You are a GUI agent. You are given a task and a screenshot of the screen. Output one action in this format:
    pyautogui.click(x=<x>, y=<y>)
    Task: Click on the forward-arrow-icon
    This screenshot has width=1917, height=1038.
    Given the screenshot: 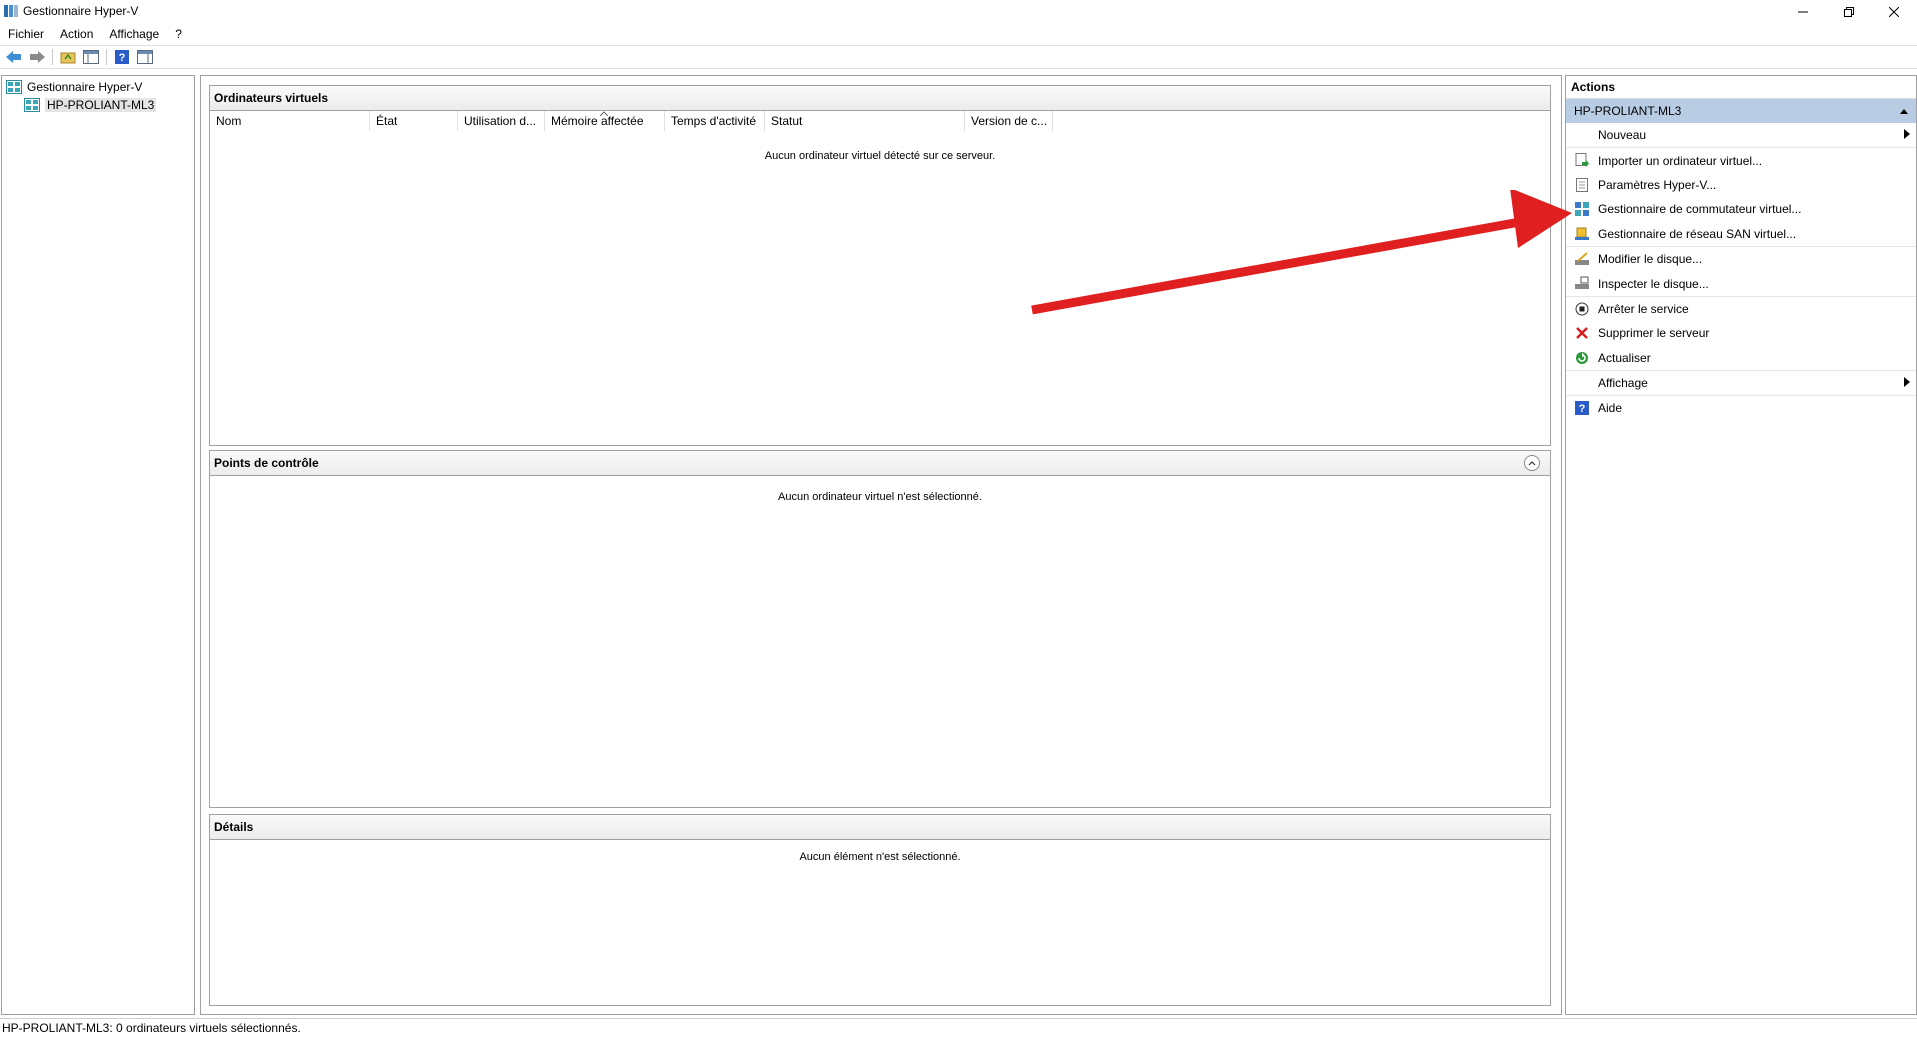 What is the action you would take?
    pyautogui.click(x=37, y=57)
    